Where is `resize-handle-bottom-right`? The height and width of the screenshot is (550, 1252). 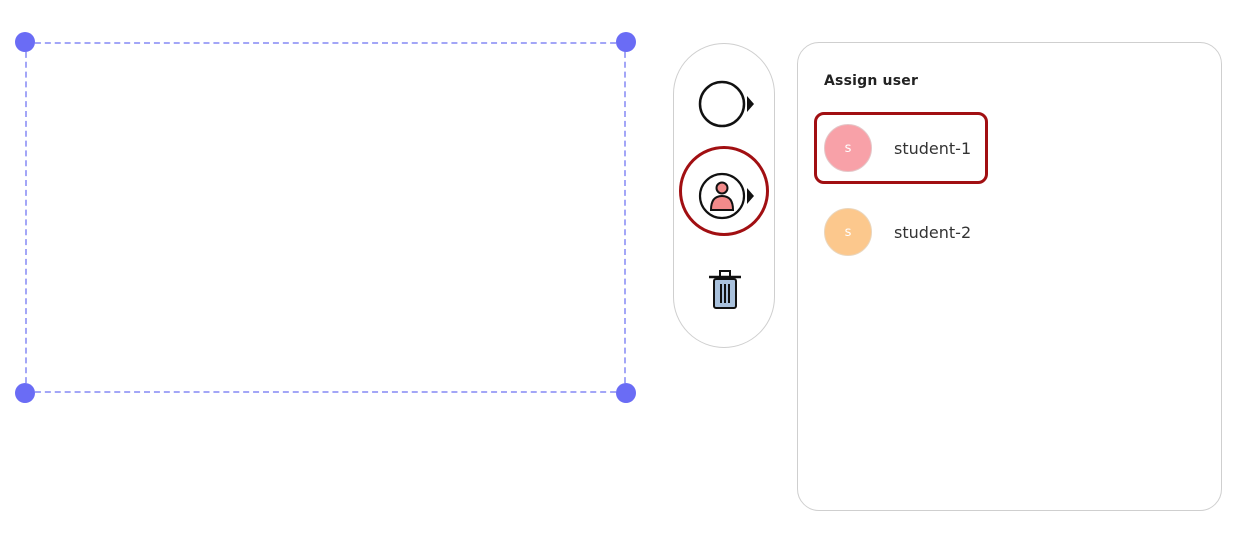 resize-handle-bottom-right is located at coordinates (626, 393).